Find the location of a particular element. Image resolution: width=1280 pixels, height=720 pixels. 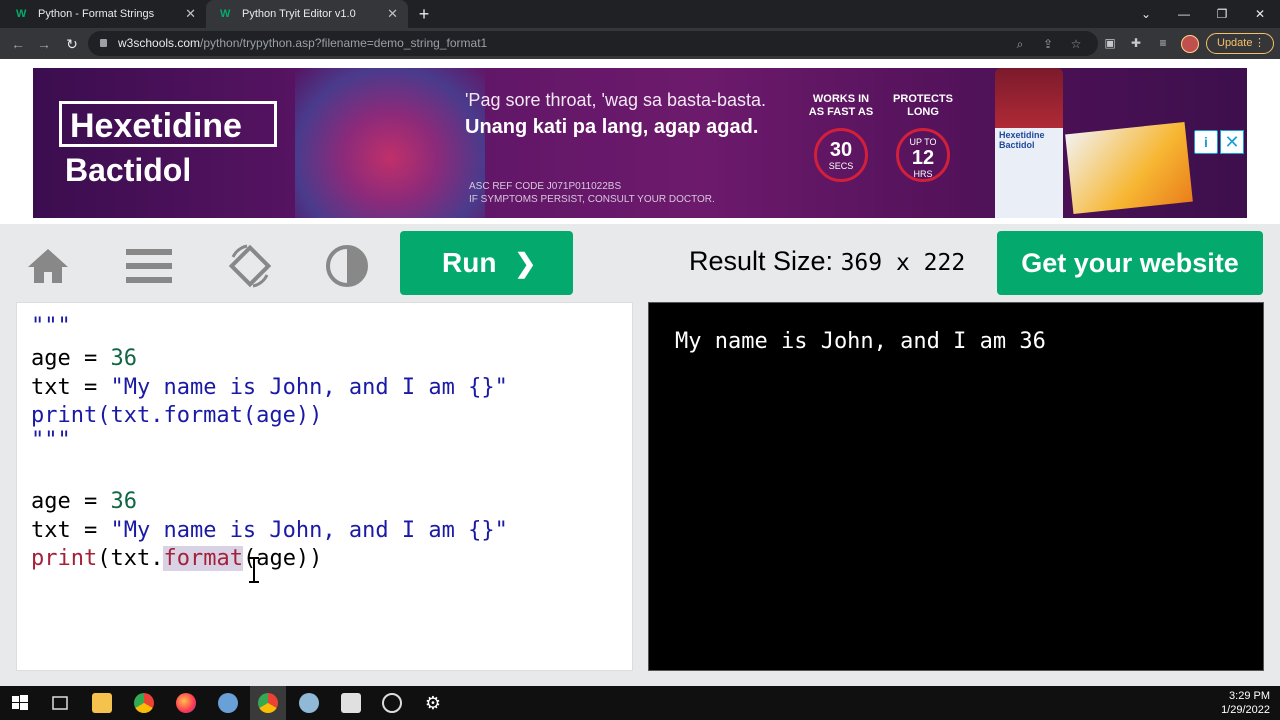

share-icon: ⇪ is located at coordinates (1048, 44).